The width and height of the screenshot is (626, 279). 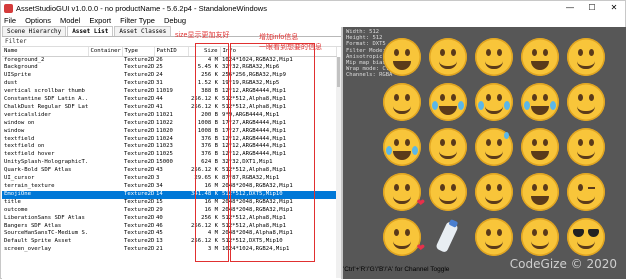 I want to click on cell-name: Quark-Bold SDF Atlas, so click(x=38, y=170).